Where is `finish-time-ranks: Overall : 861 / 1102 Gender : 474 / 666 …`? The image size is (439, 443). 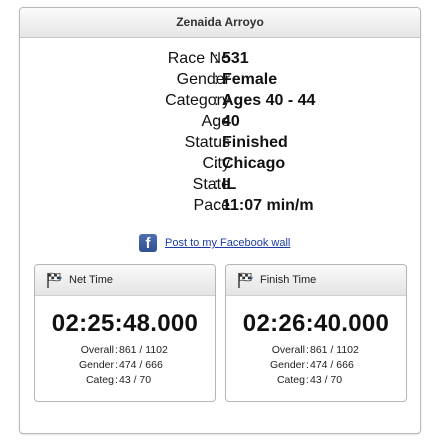
finish-time-ranks: Overall : 861 / 1102 Gender : 474 / 666 … is located at coordinates (316, 365).